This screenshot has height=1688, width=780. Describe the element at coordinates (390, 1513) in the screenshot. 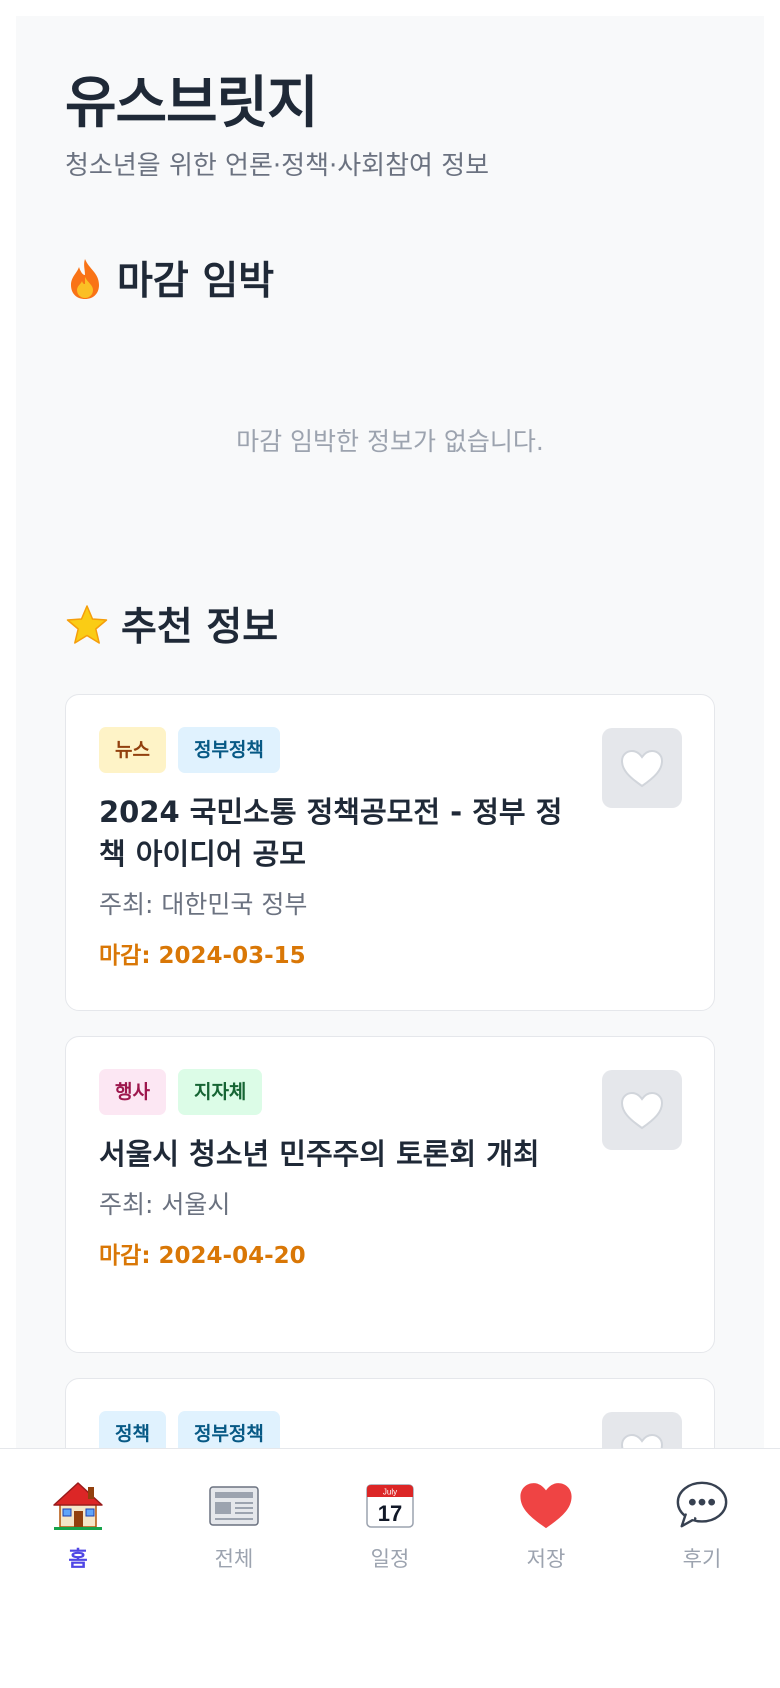

I see `calendar-day-text: 17` at that location.